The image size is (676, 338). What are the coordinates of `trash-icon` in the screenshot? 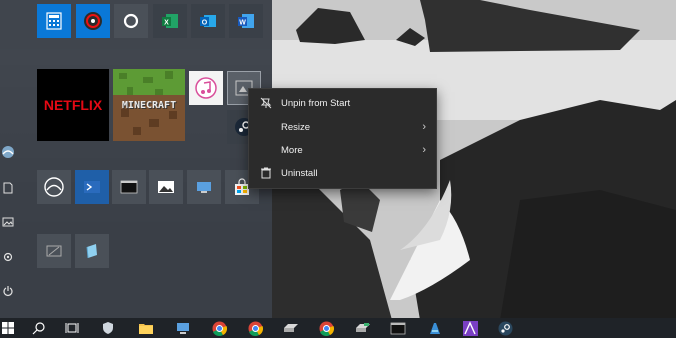 It's located at (266, 173).